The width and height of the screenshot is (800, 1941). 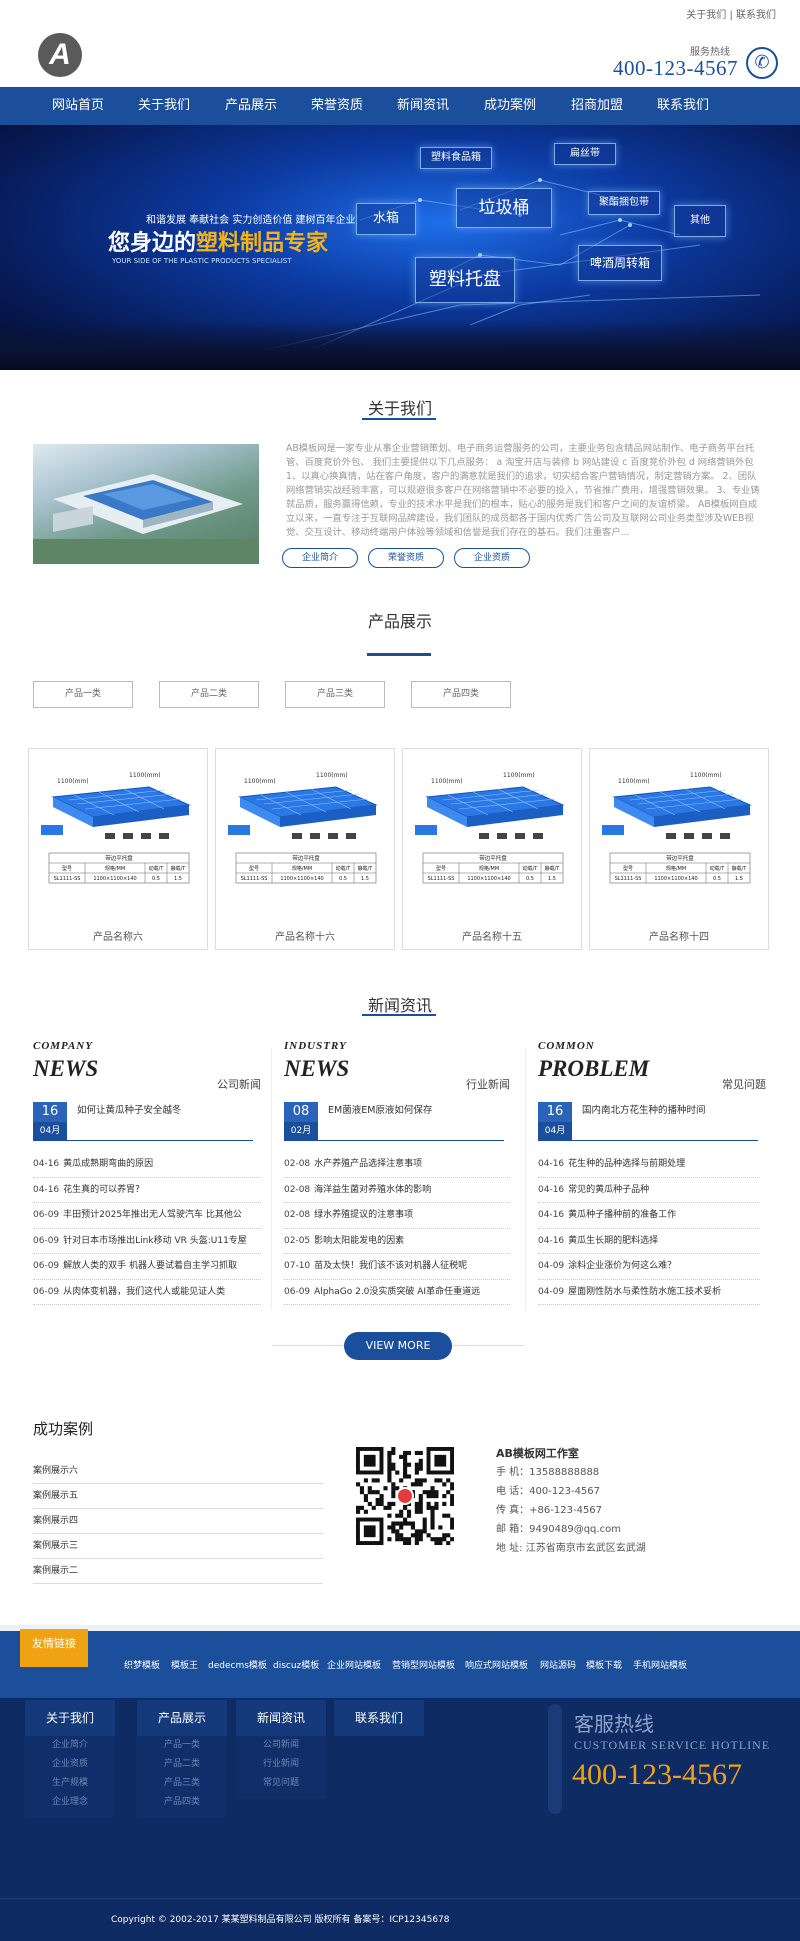 What do you see at coordinates (237, 1664) in the screenshot?
I see `friend-link: dedecms模板` at bounding box center [237, 1664].